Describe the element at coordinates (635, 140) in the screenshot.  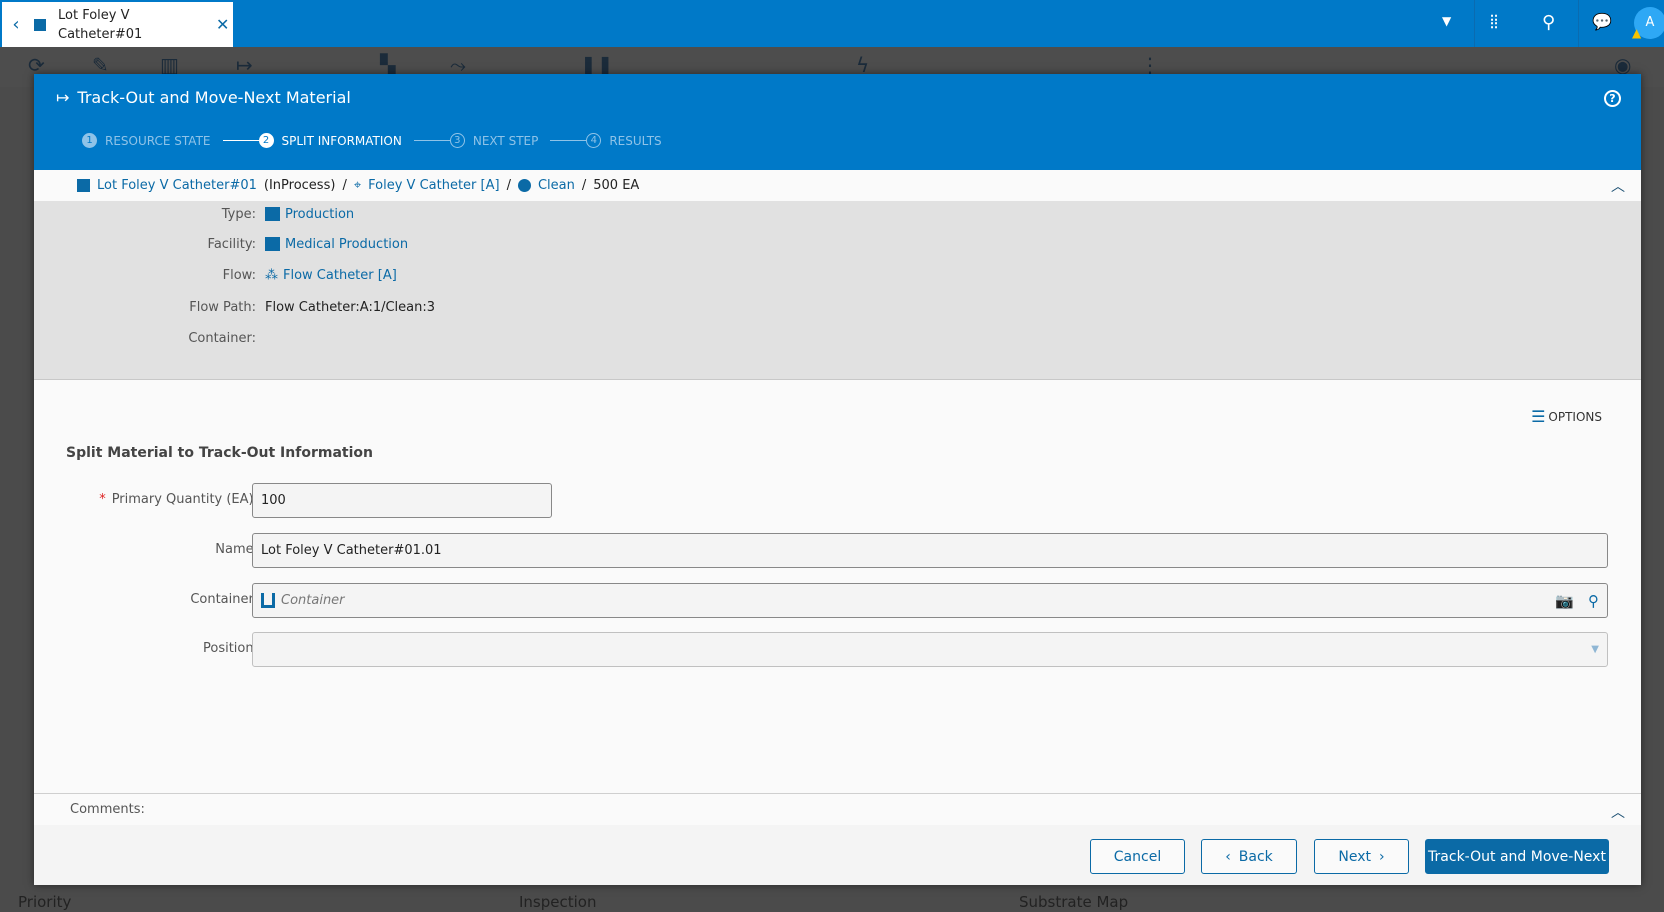
I see `step-label: RESULTS` at that location.